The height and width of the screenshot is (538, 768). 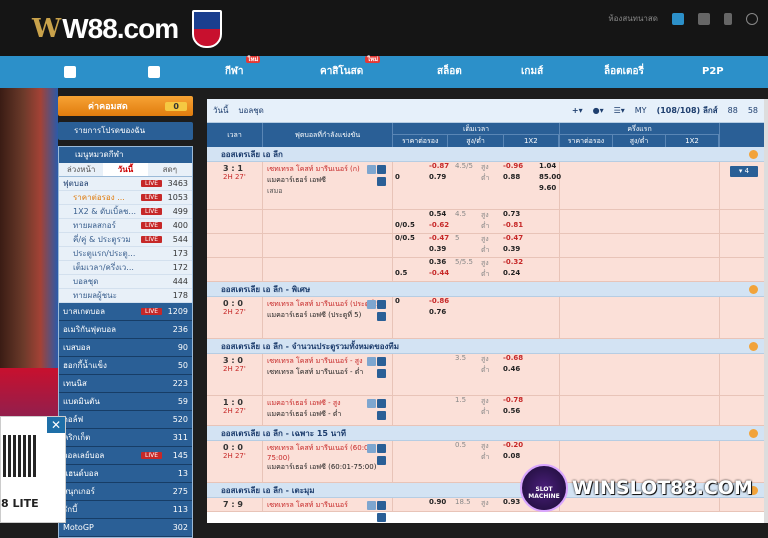 What do you see at coordinates (327, 372) in the screenshot?
I see `away-team: เซทเทรล โคสท์ มารีนเนอร์ - ต่ำ` at bounding box center [327, 372].